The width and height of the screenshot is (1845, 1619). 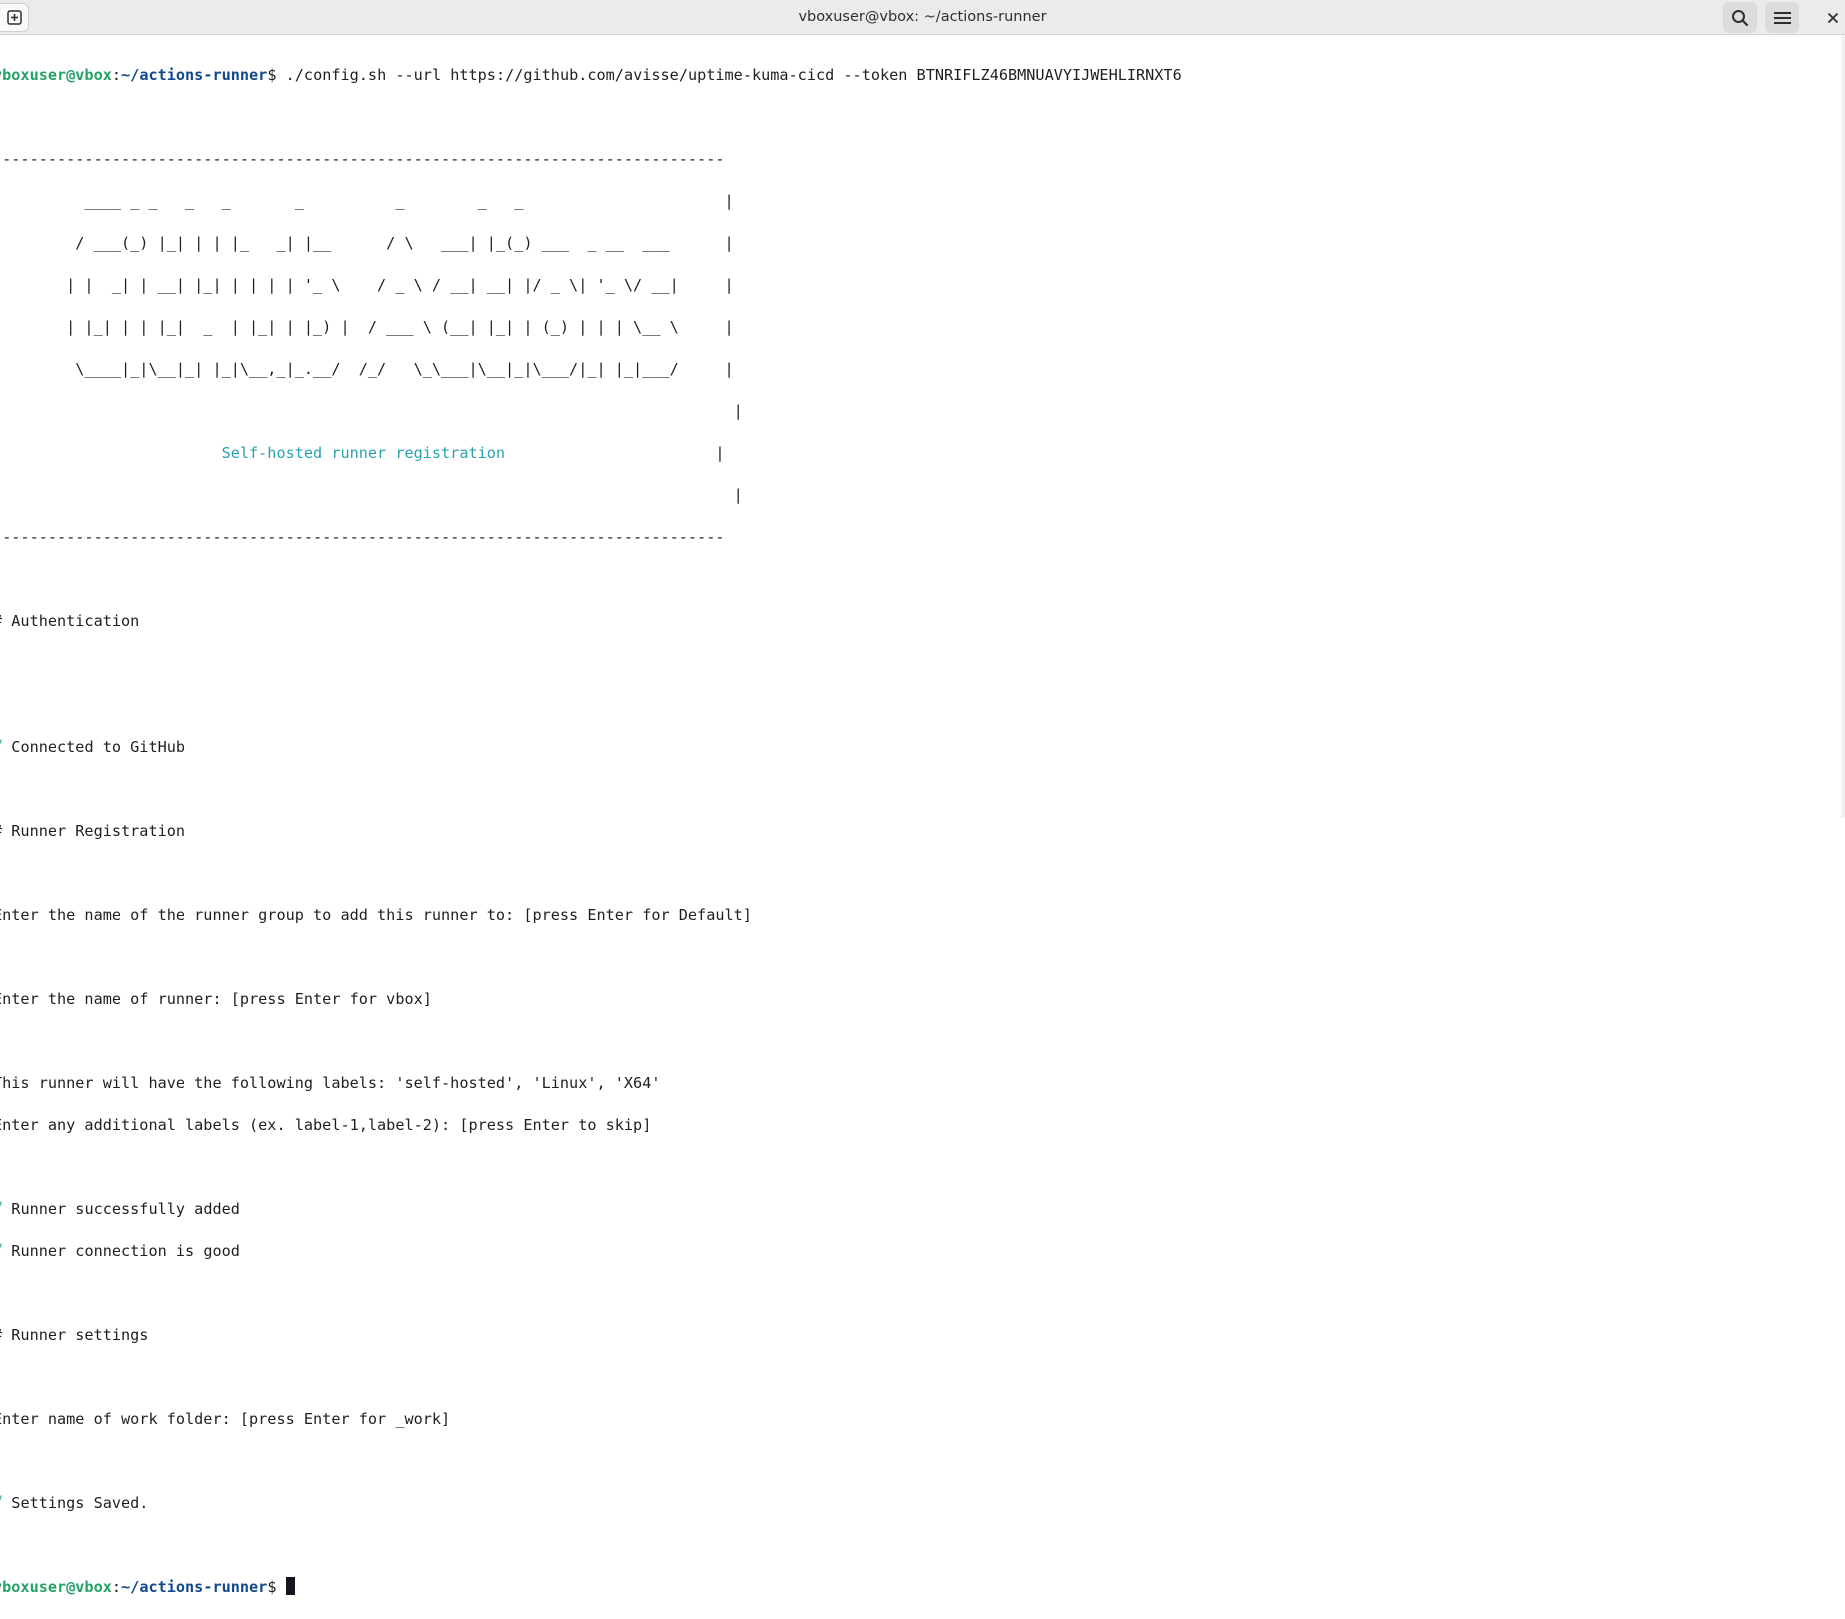 I want to click on window-title: vboxuser@vbox: ~/actions-runner, so click(x=922, y=17).